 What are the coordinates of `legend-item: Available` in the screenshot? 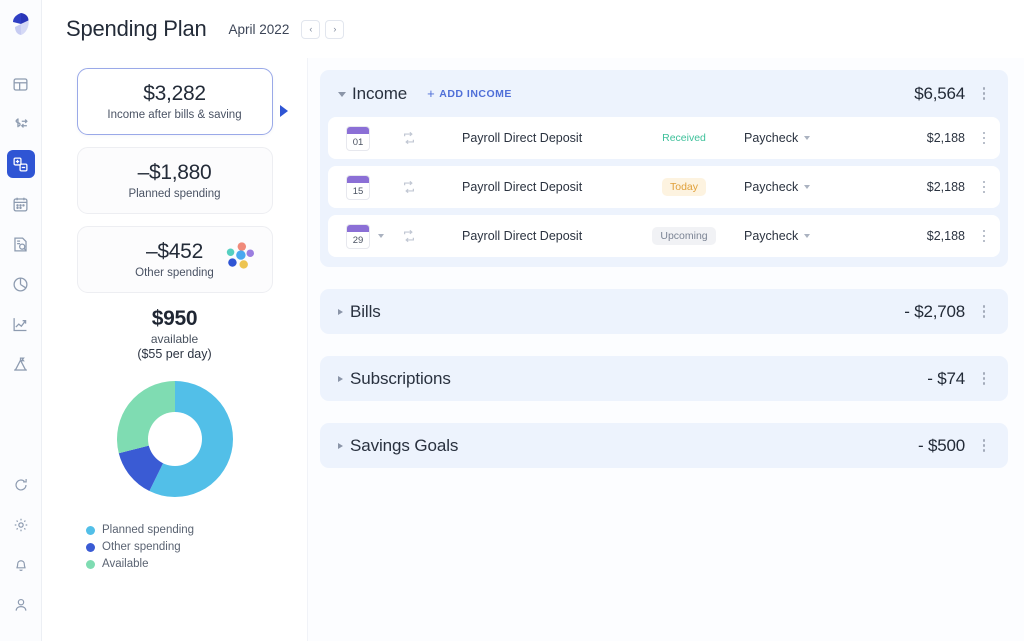 It's located at (196, 564).